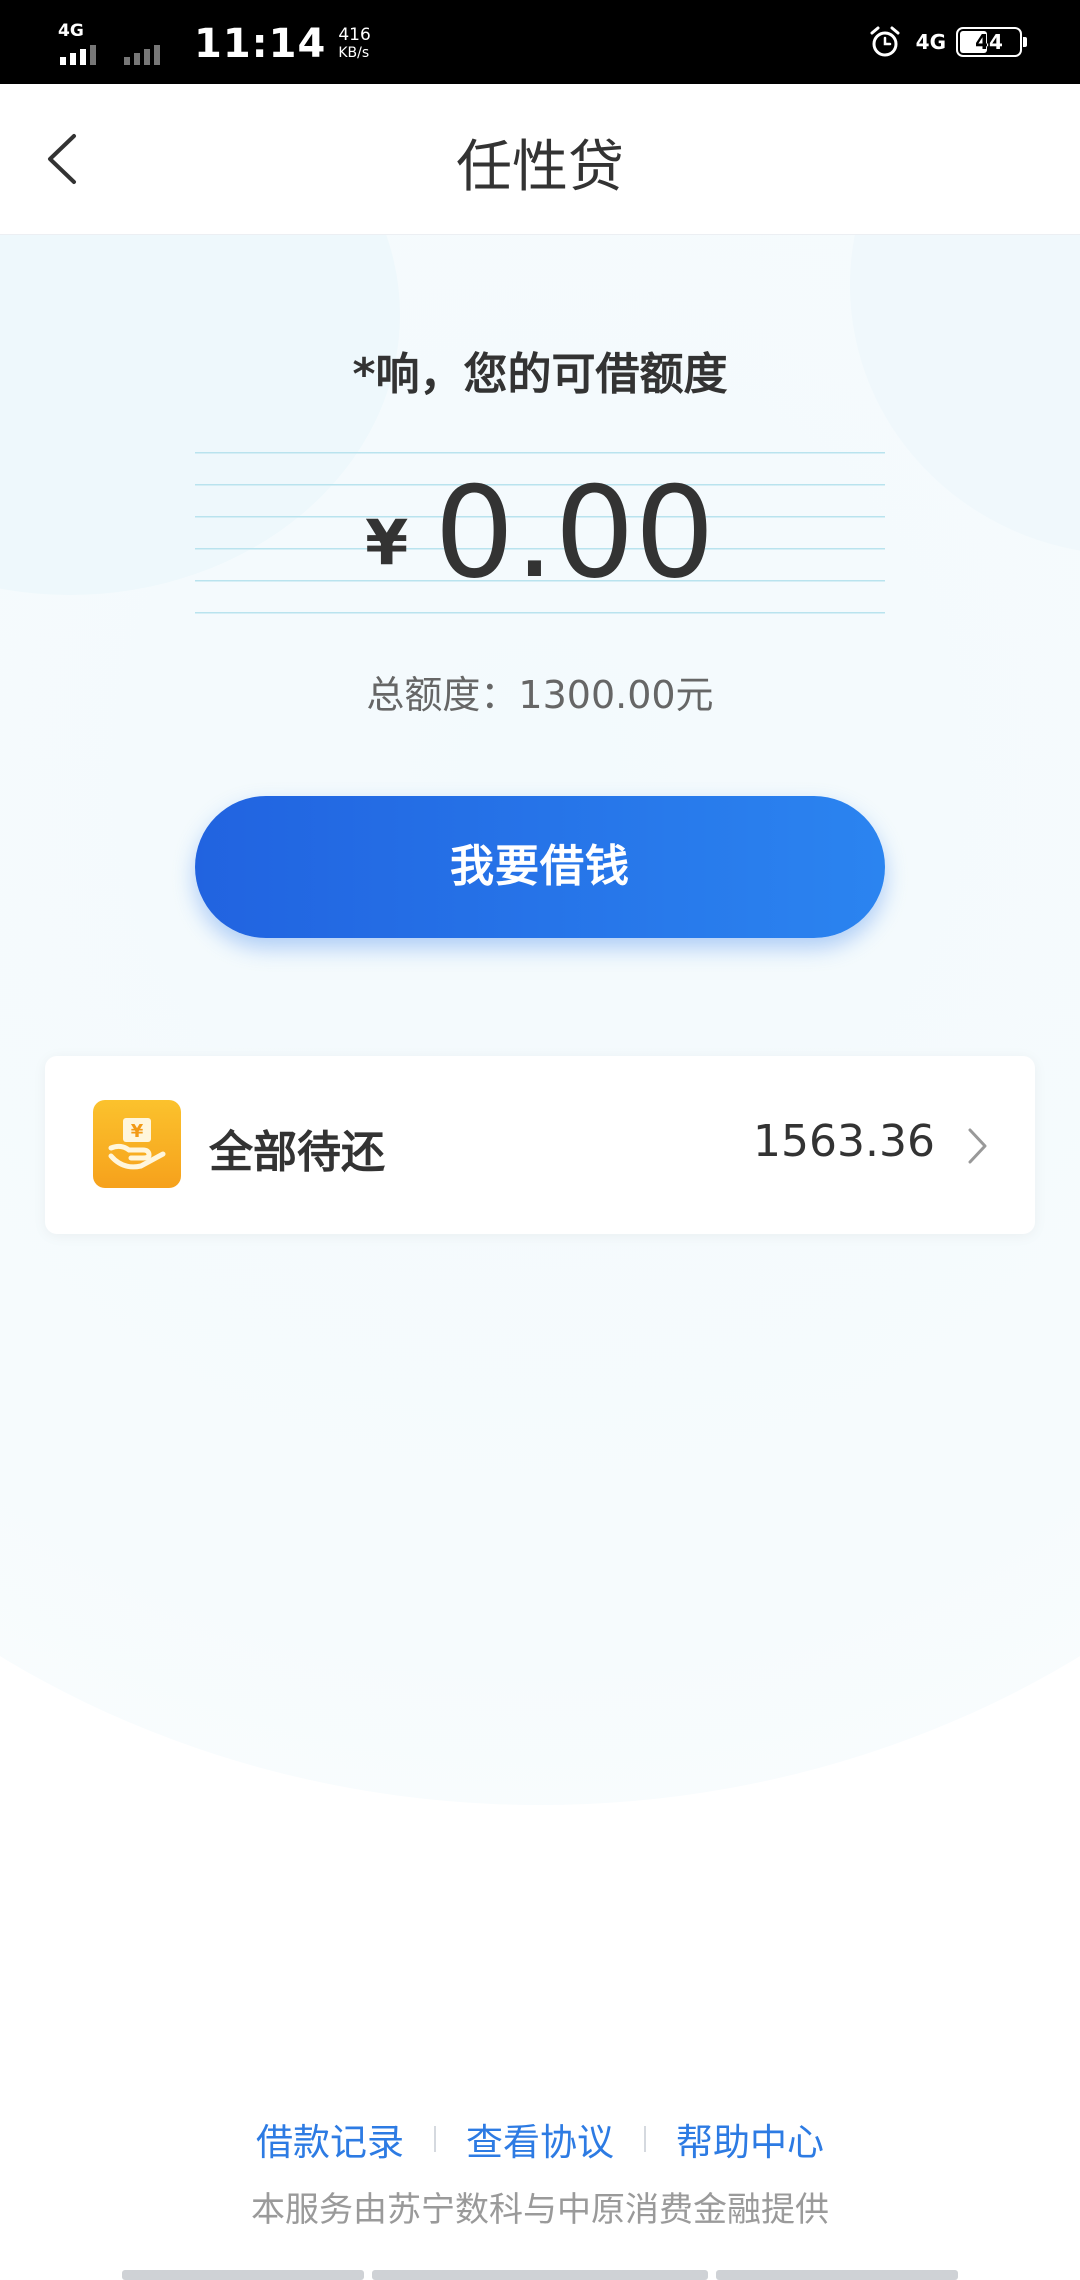  What do you see at coordinates (243, 2275) in the screenshot?
I see `nav-bar-segment-left` at bounding box center [243, 2275].